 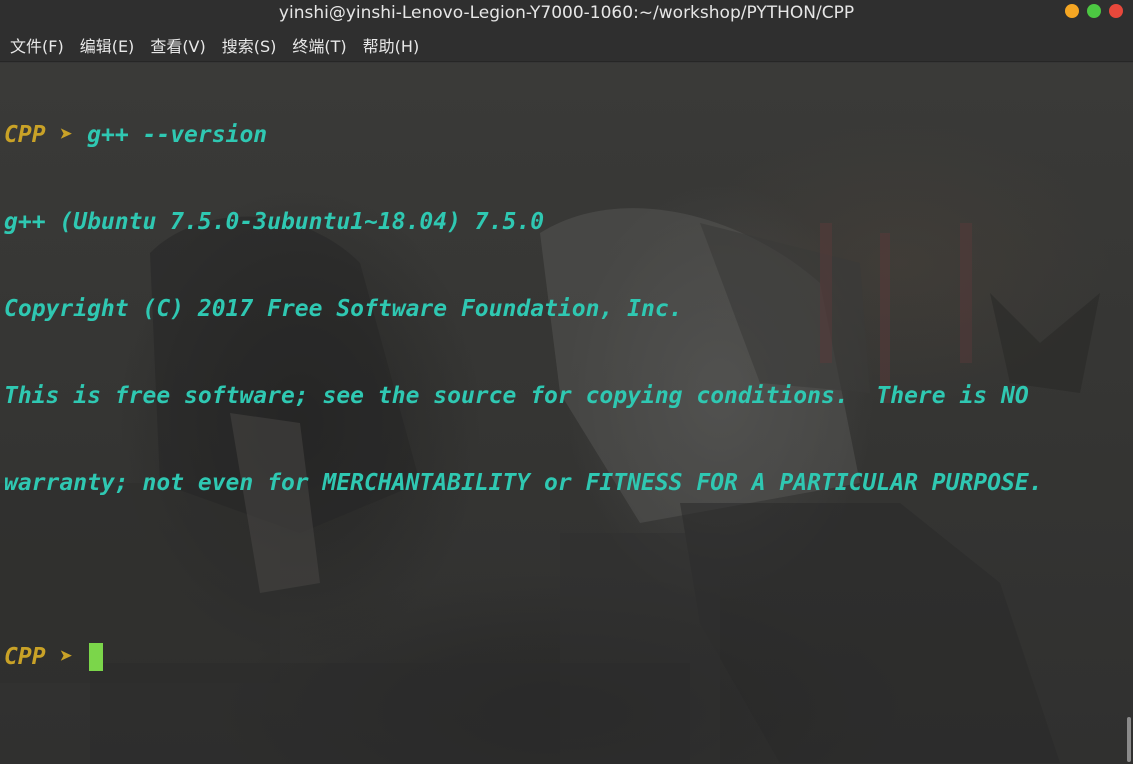 I want to click on command-text: g++ --version, so click(x=177, y=135).